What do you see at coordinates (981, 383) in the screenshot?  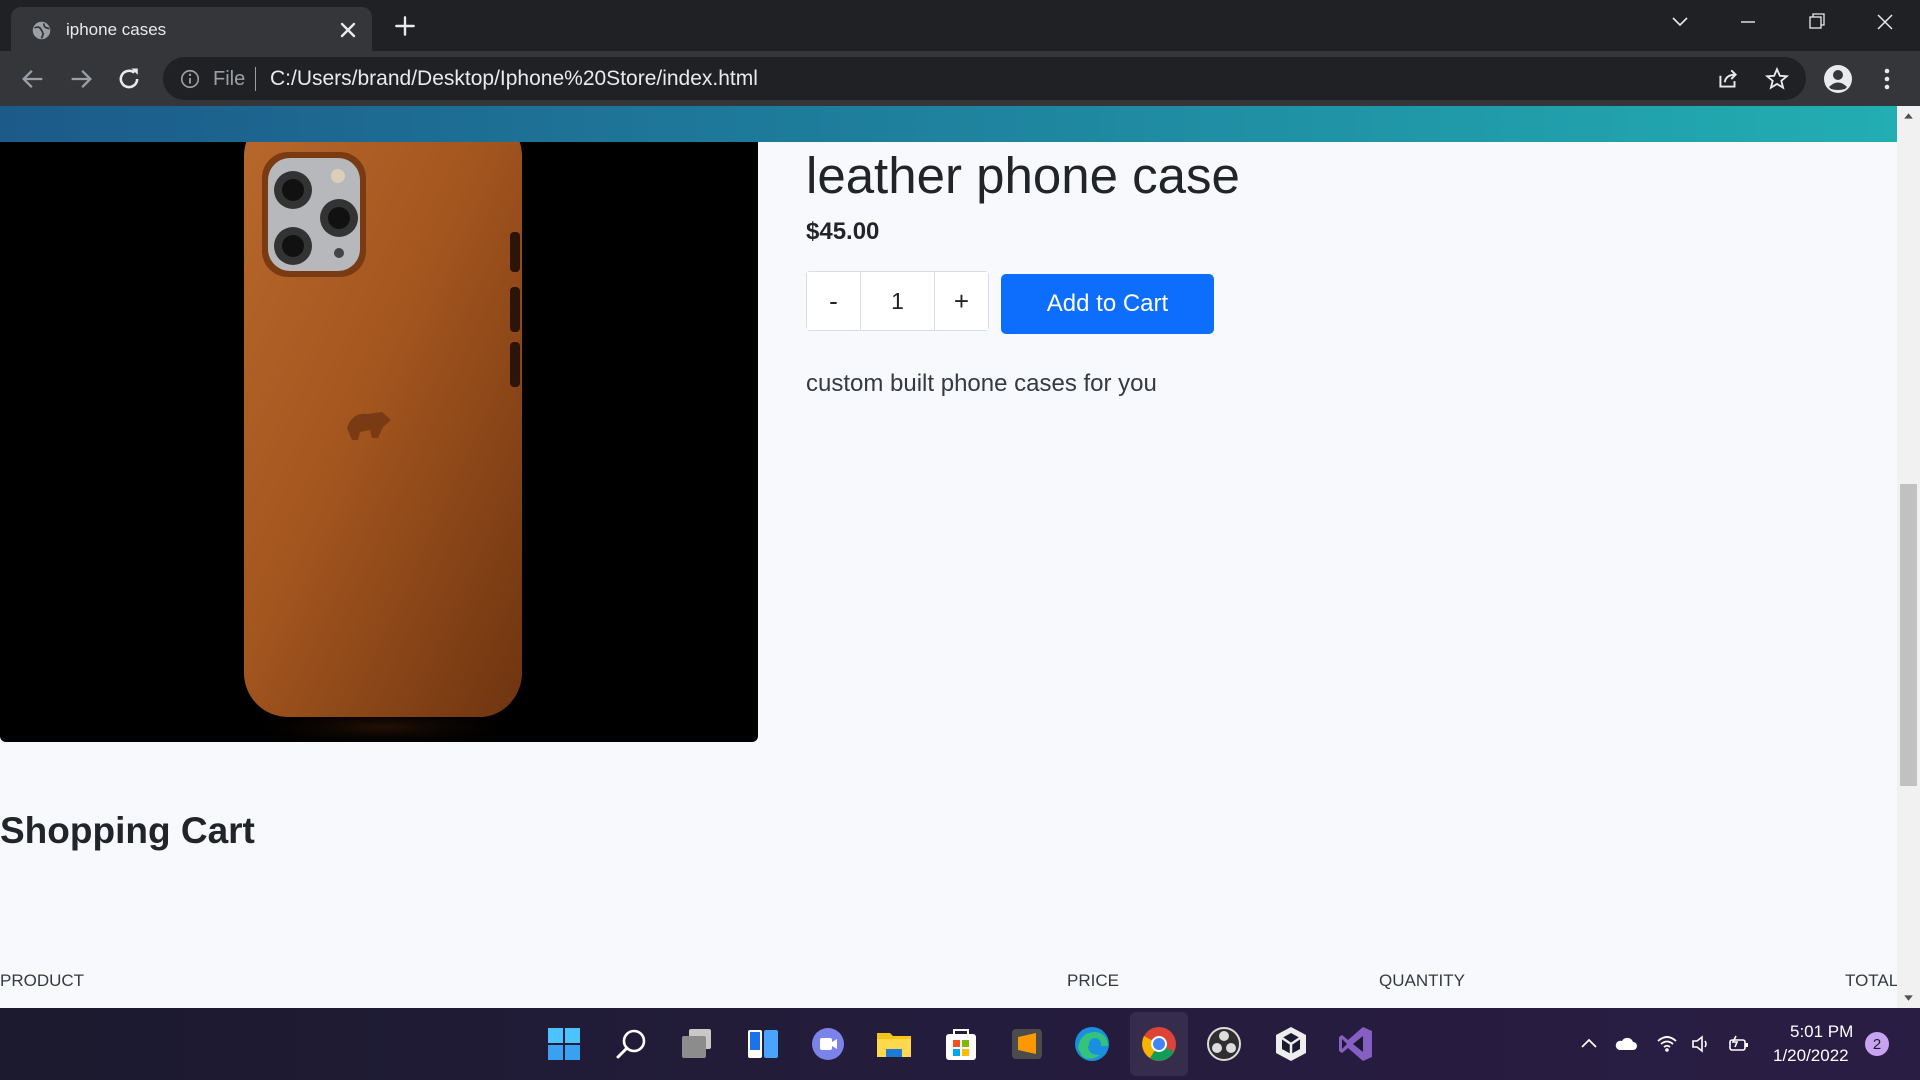 I see `product-description: custom built phone cases for you` at bounding box center [981, 383].